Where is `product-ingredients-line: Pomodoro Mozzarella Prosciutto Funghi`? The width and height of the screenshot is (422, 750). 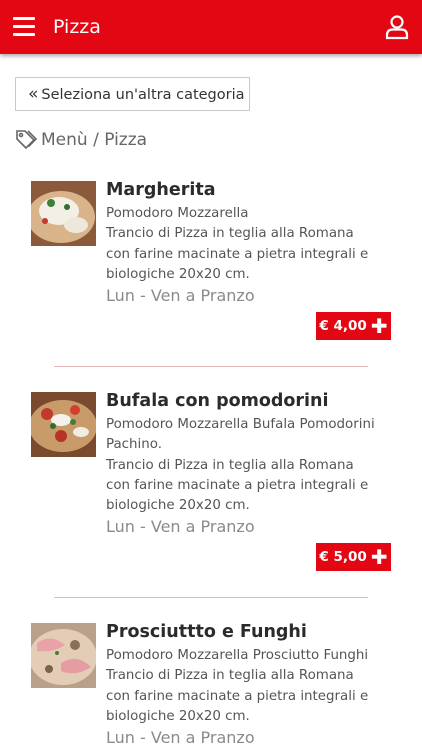 product-ingredients-line: Pomodoro Mozzarella Prosciutto Funghi is located at coordinates (237, 655).